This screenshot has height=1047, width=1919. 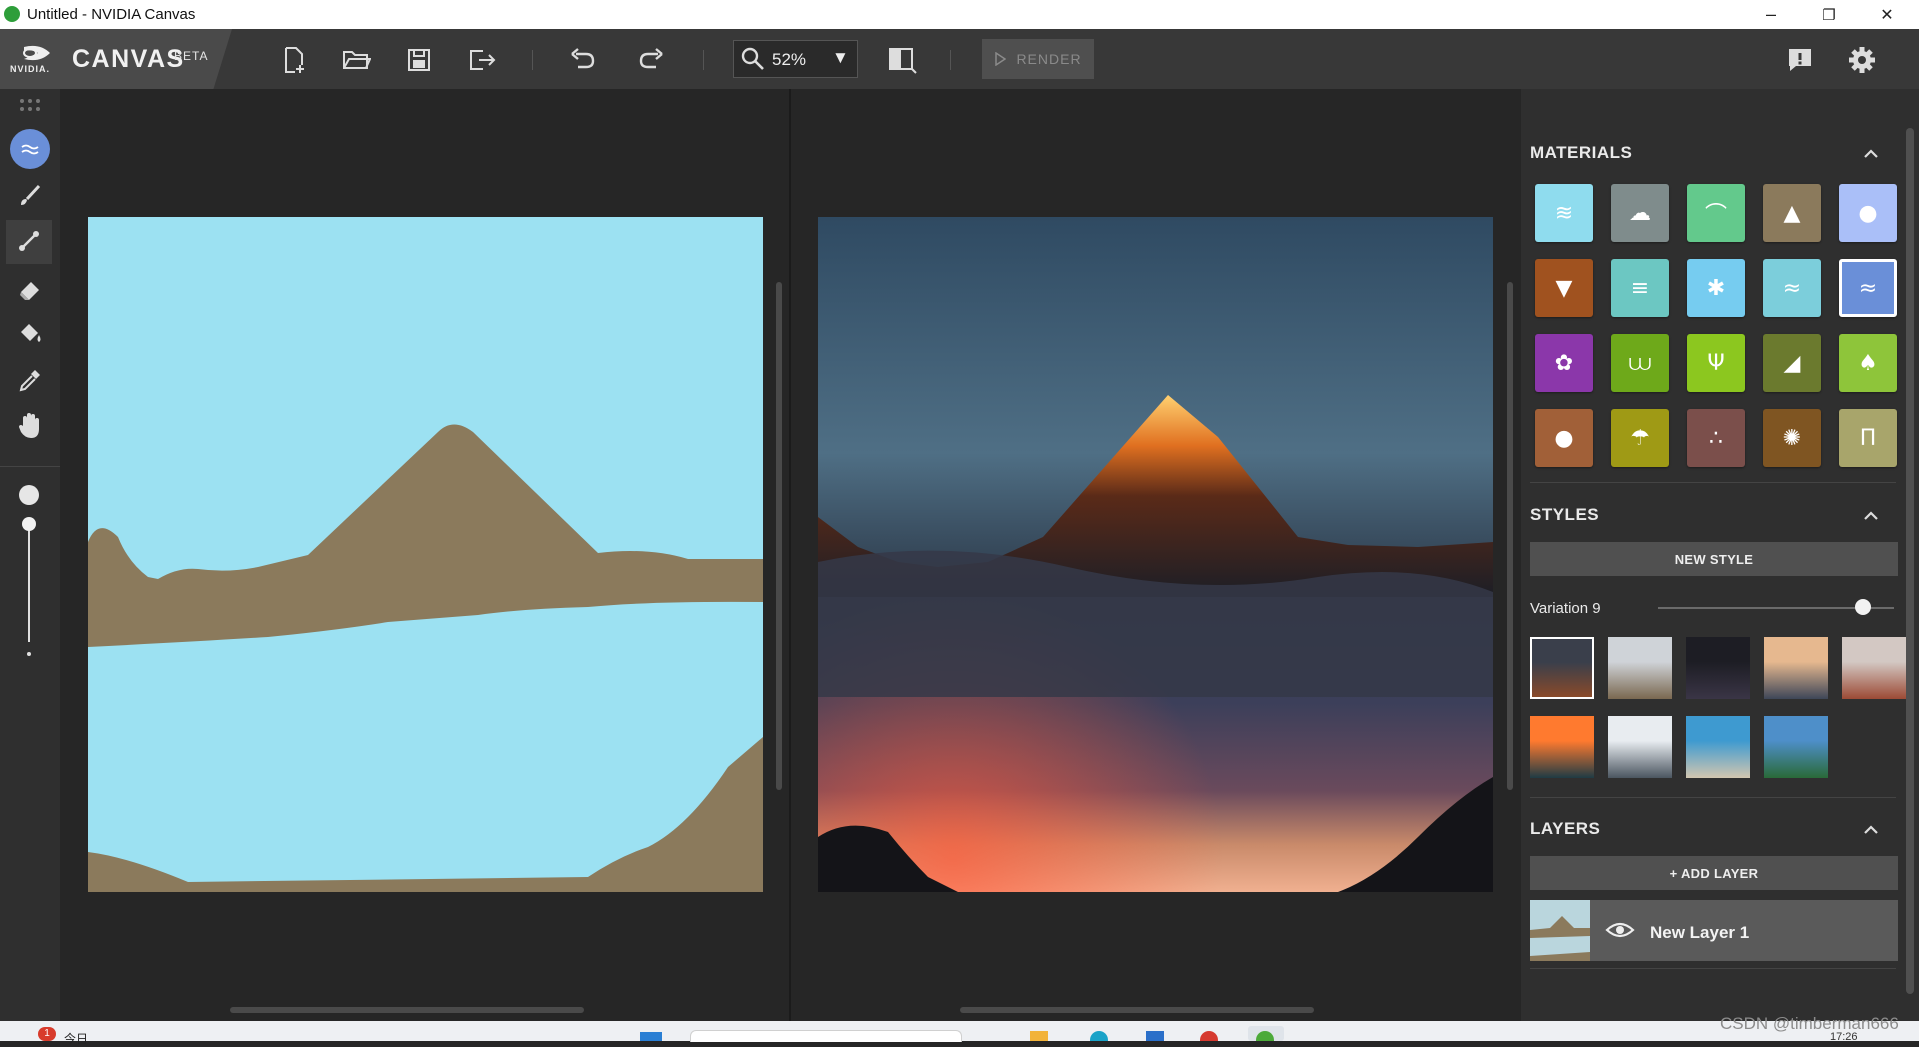 I want to click on redo-icon, so click(x=651, y=58).